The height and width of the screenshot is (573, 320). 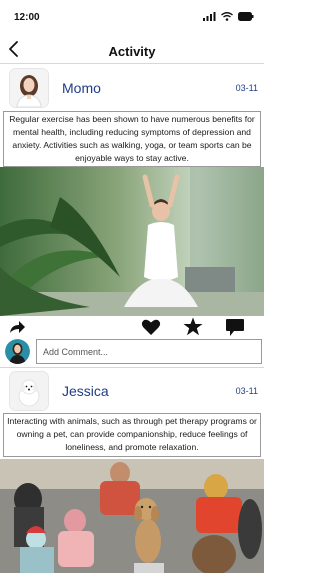 What do you see at coordinates (149, 351) in the screenshot?
I see `comment-input` at bounding box center [149, 351].